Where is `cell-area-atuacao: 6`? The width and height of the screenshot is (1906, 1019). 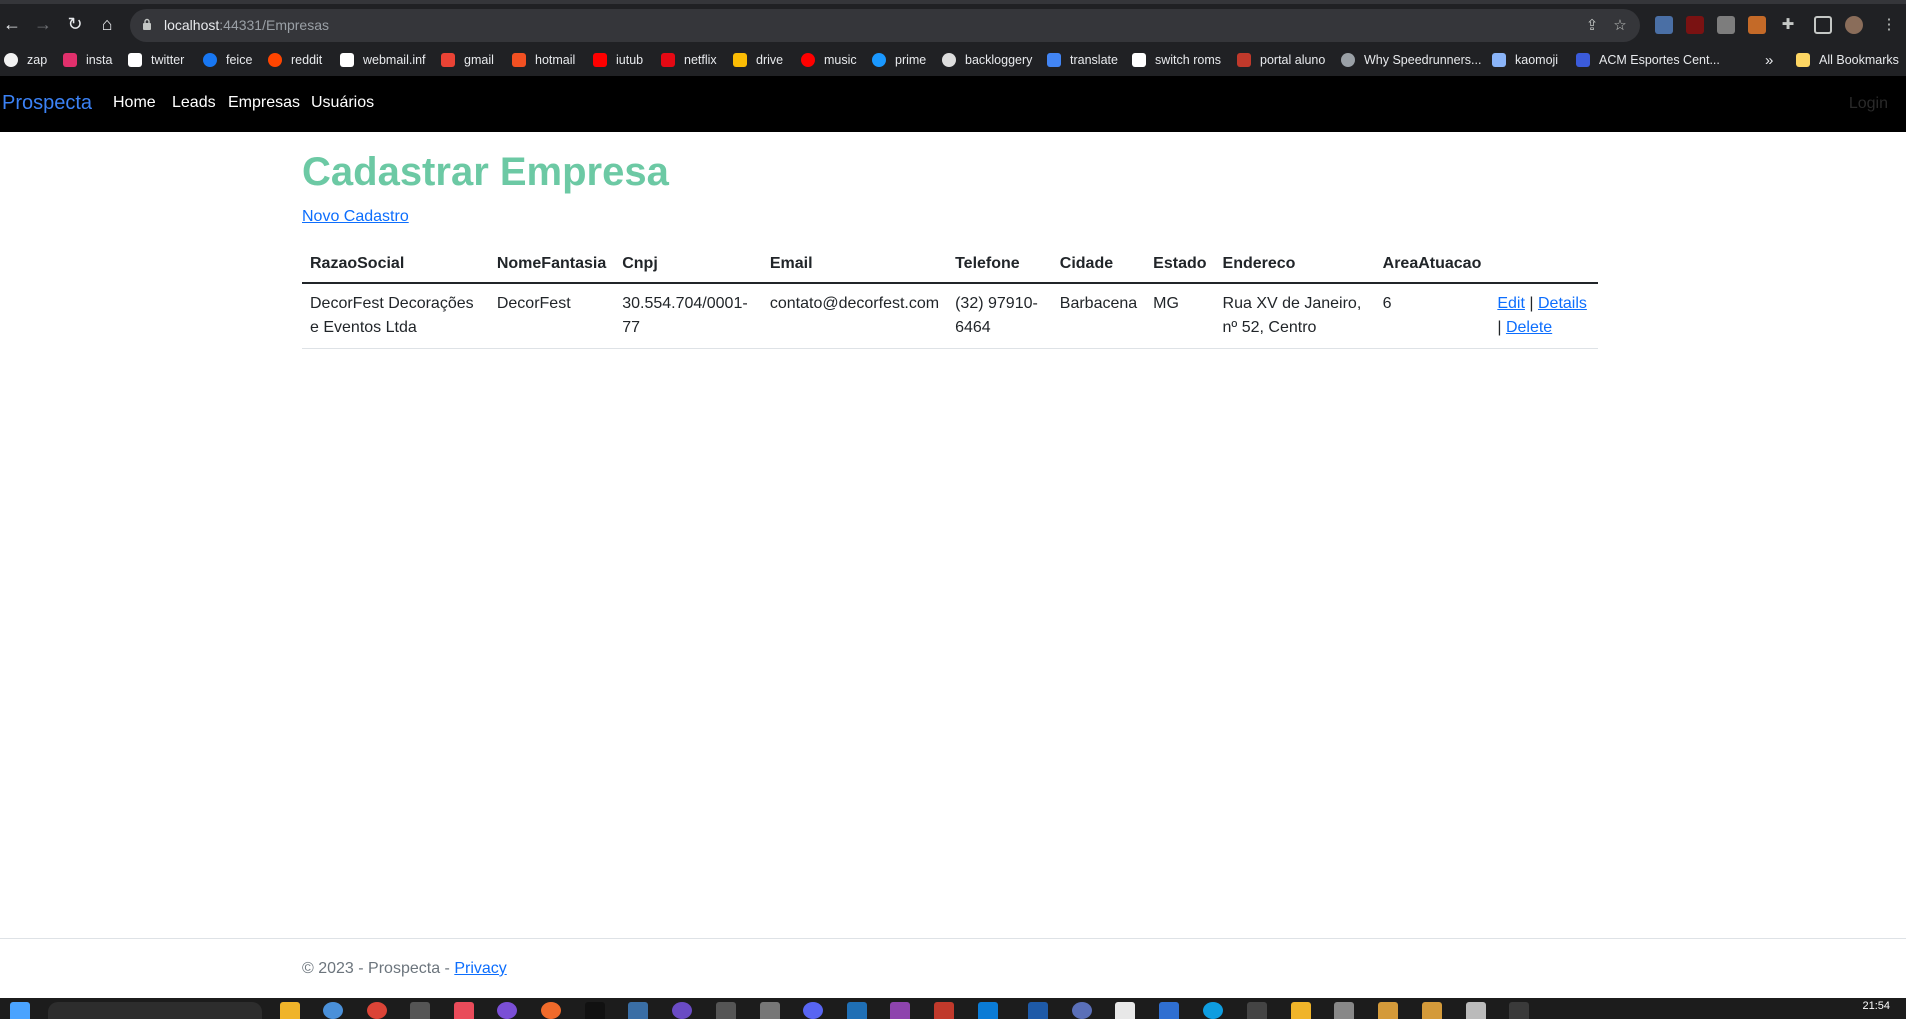 cell-area-atuacao: 6 is located at coordinates (1432, 316).